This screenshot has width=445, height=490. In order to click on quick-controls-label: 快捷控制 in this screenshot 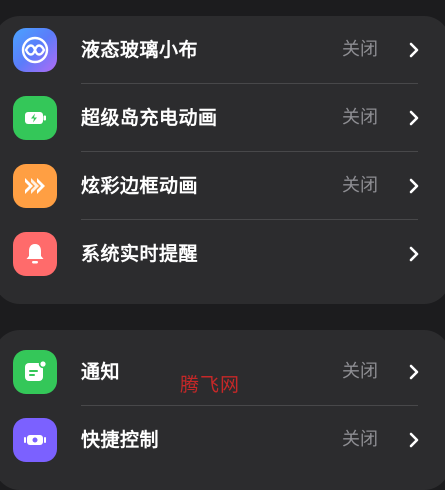, I will do `click(120, 440)`.